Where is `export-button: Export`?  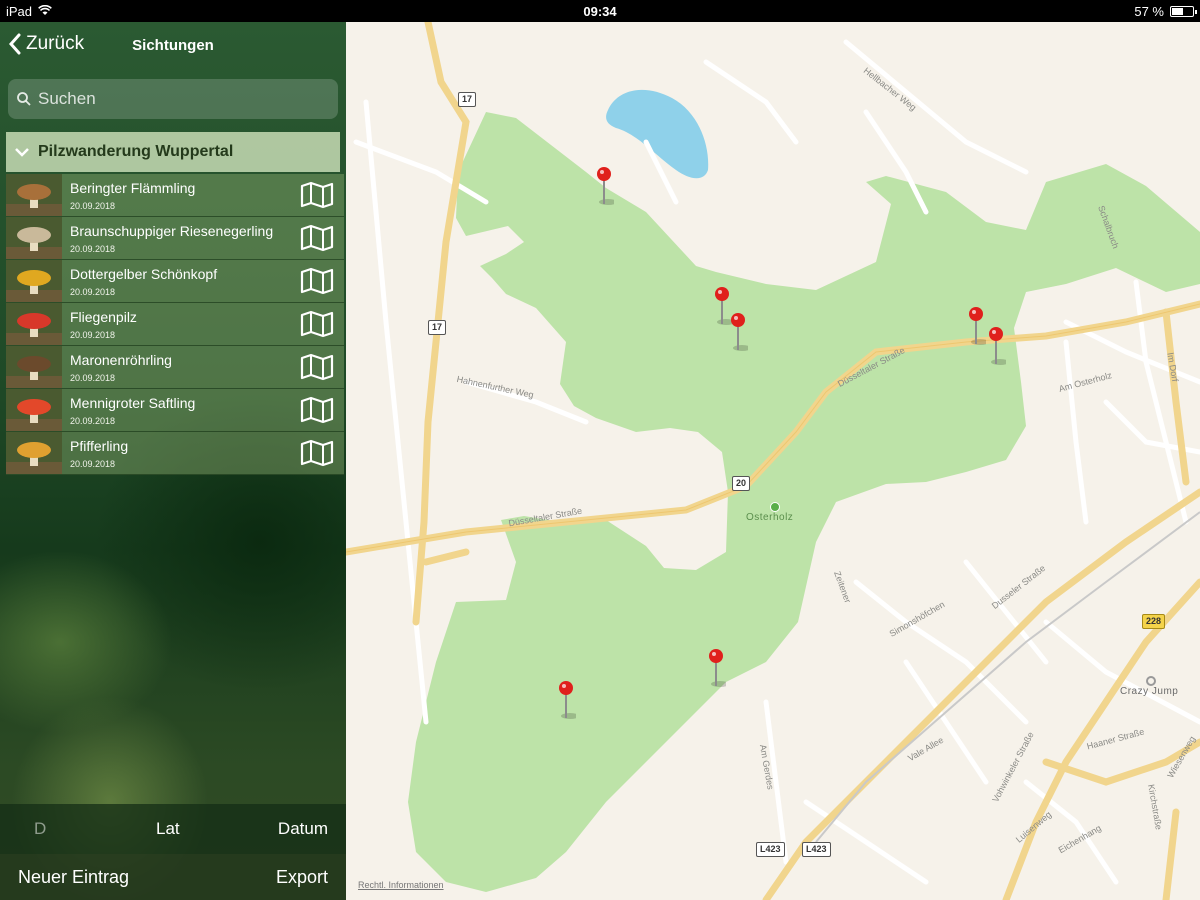 export-button: Export is located at coordinates (302, 877).